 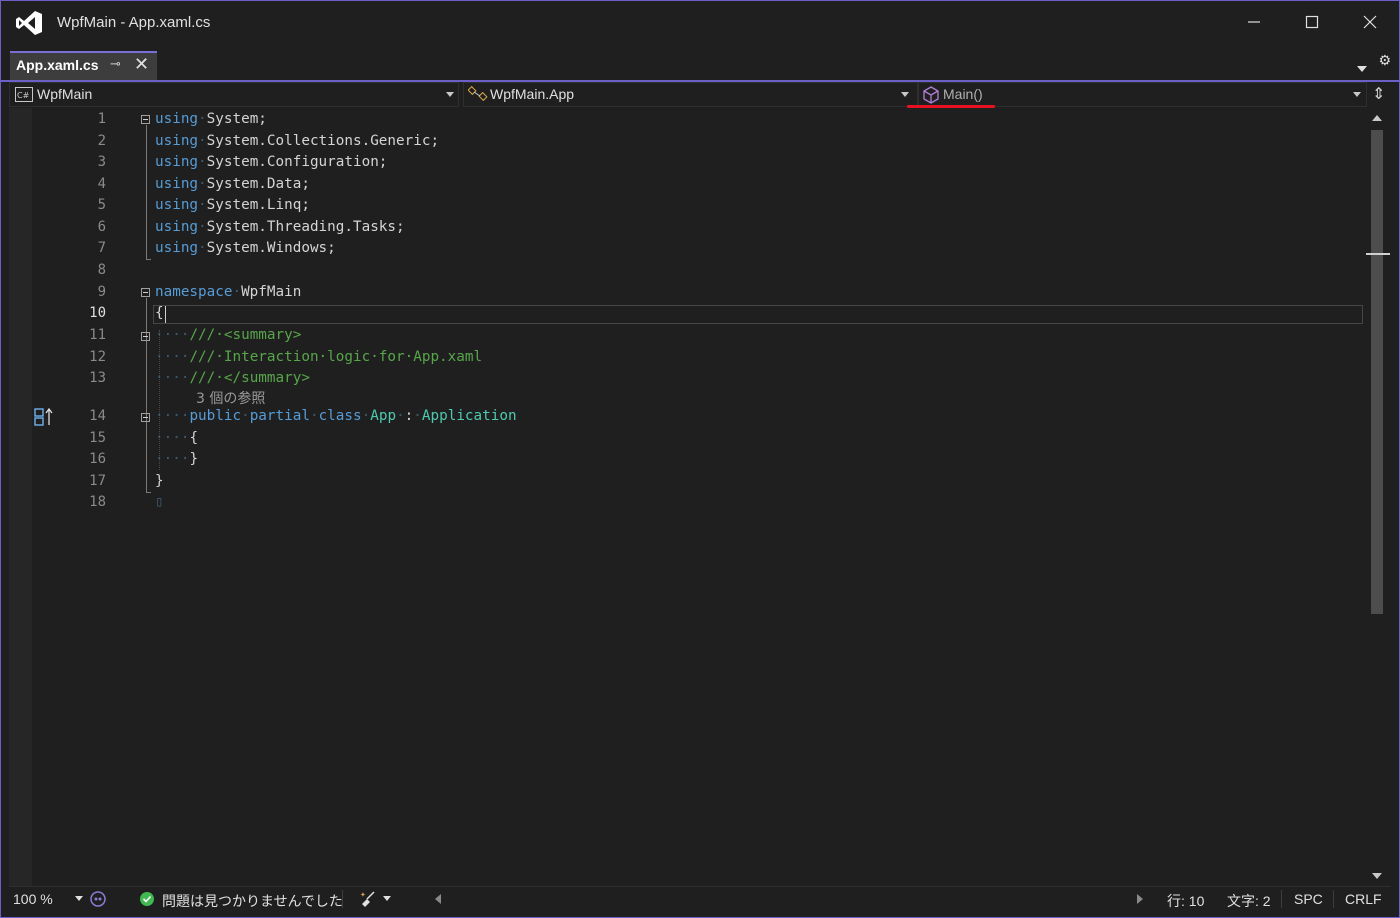 What do you see at coordinates (230, 398) in the screenshot?
I see `codelens-references: 3 個の参照` at bounding box center [230, 398].